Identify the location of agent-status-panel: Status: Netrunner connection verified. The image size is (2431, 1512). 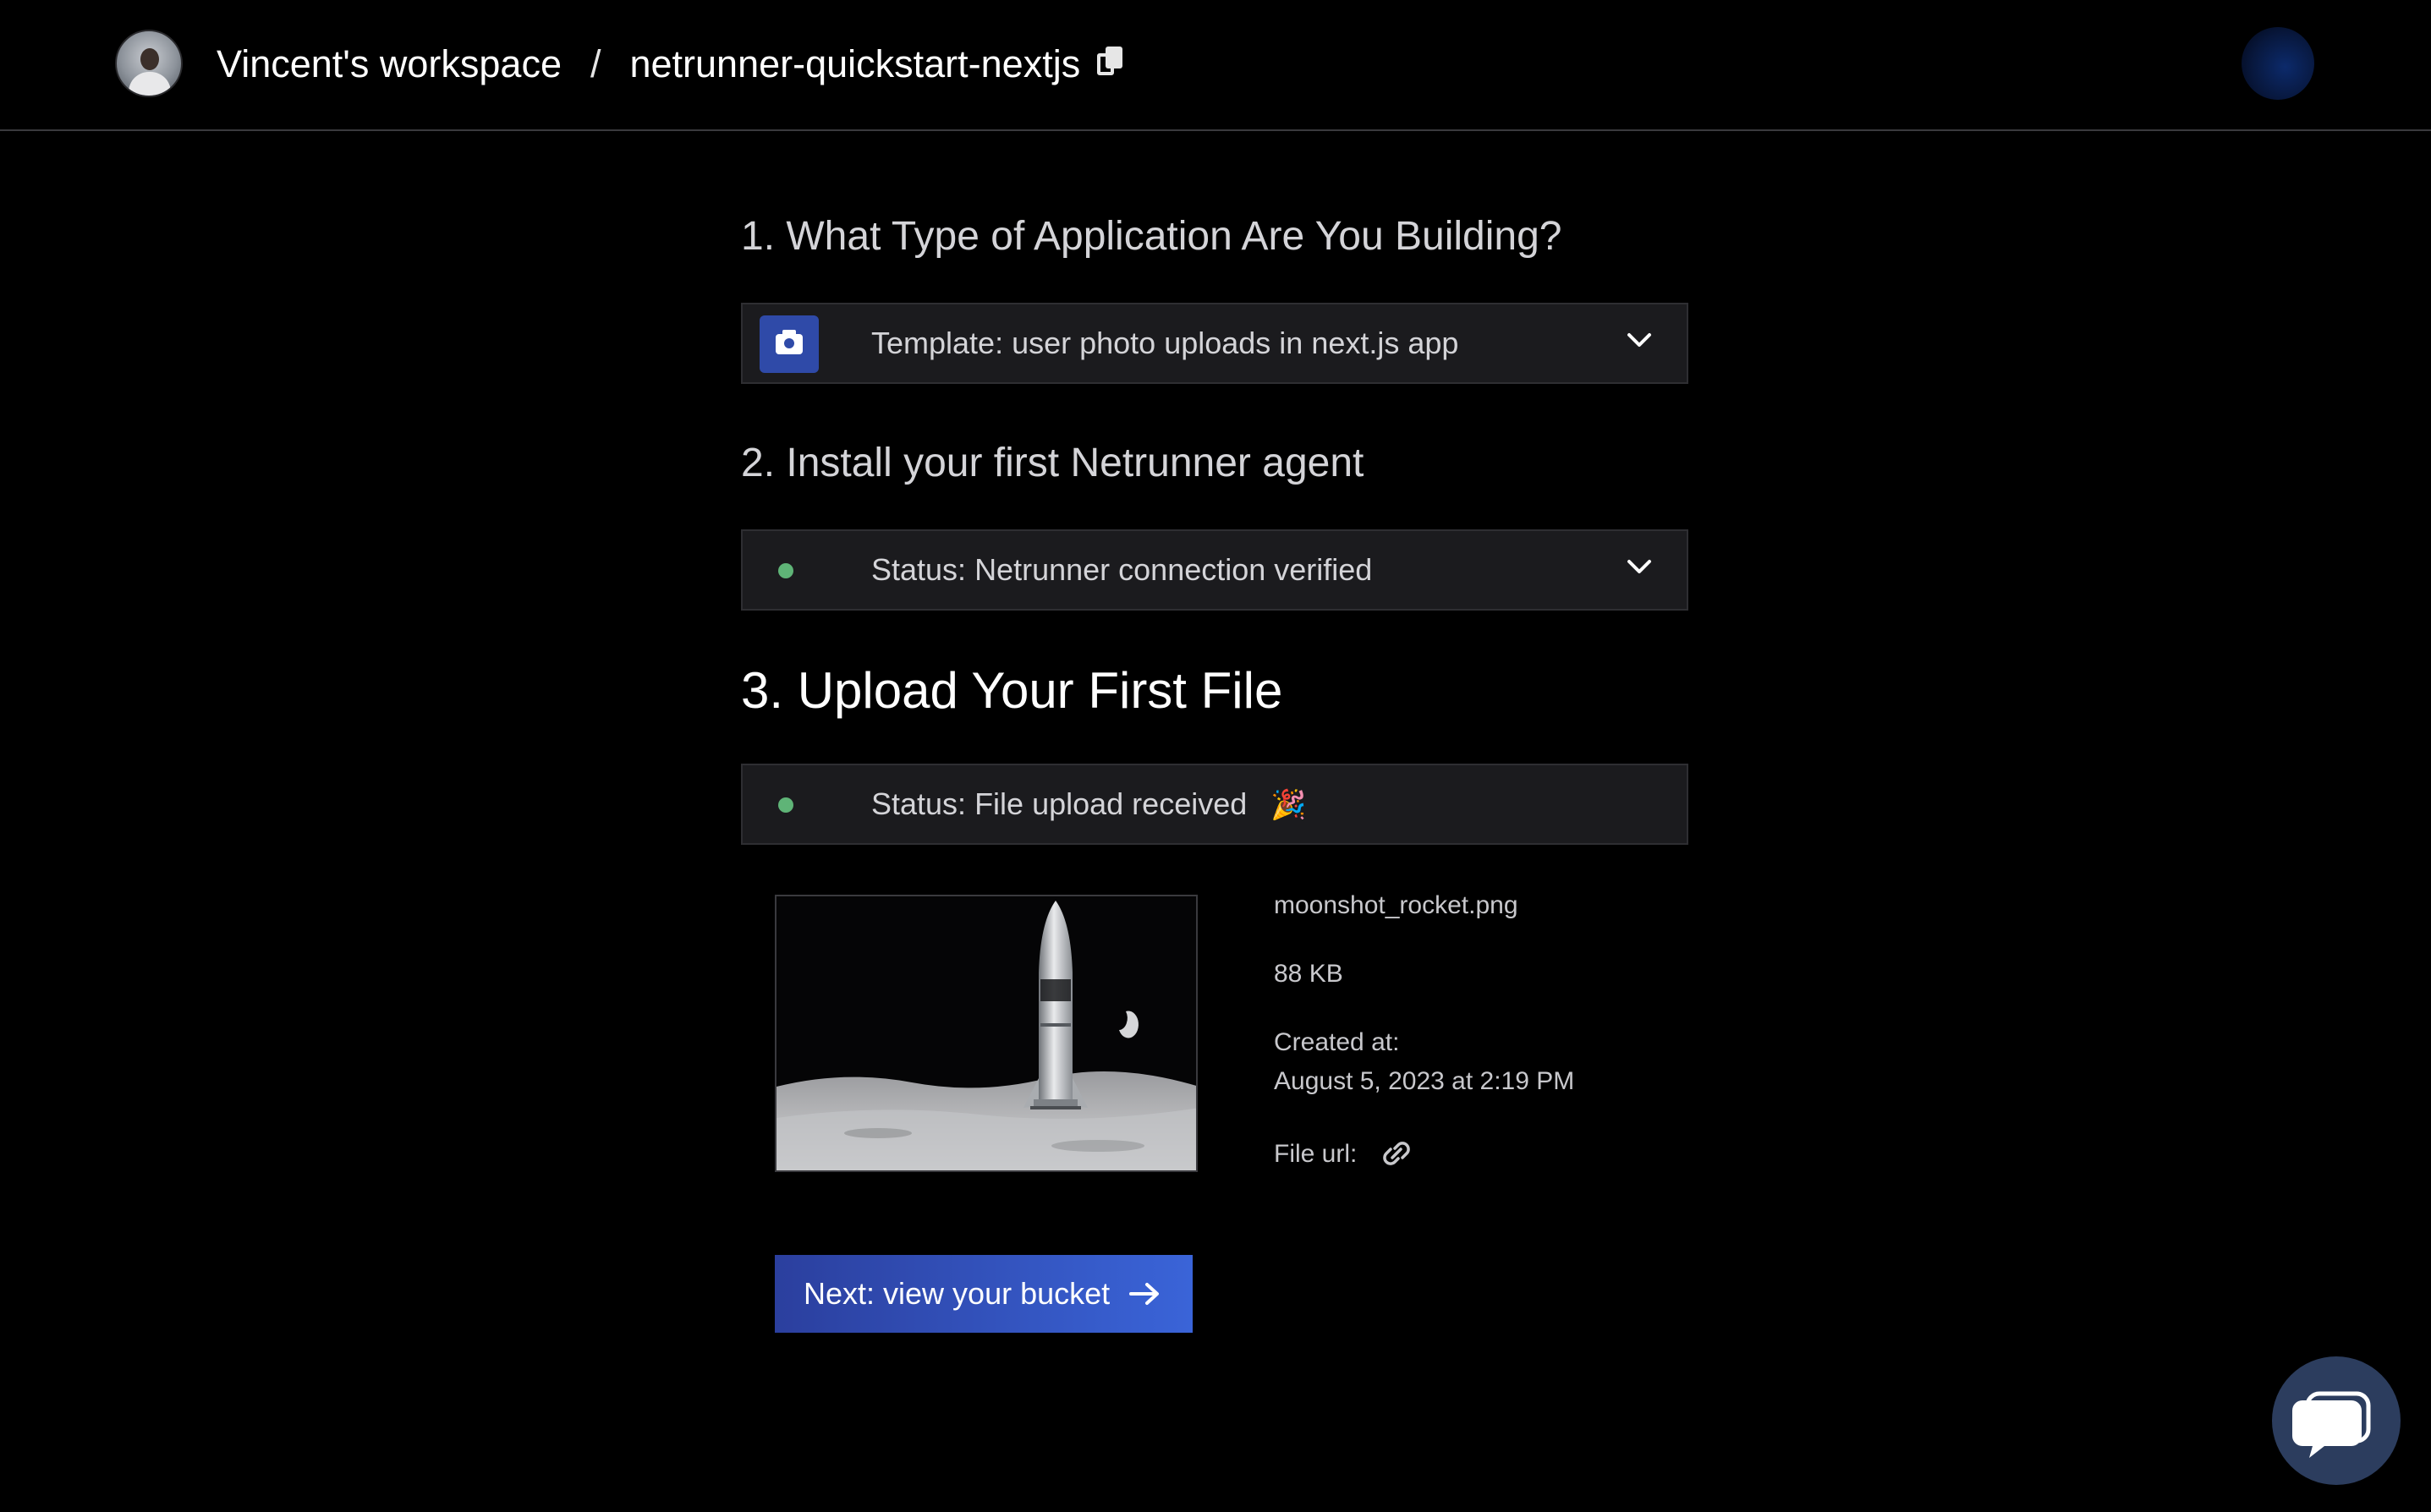
(1215, 570).